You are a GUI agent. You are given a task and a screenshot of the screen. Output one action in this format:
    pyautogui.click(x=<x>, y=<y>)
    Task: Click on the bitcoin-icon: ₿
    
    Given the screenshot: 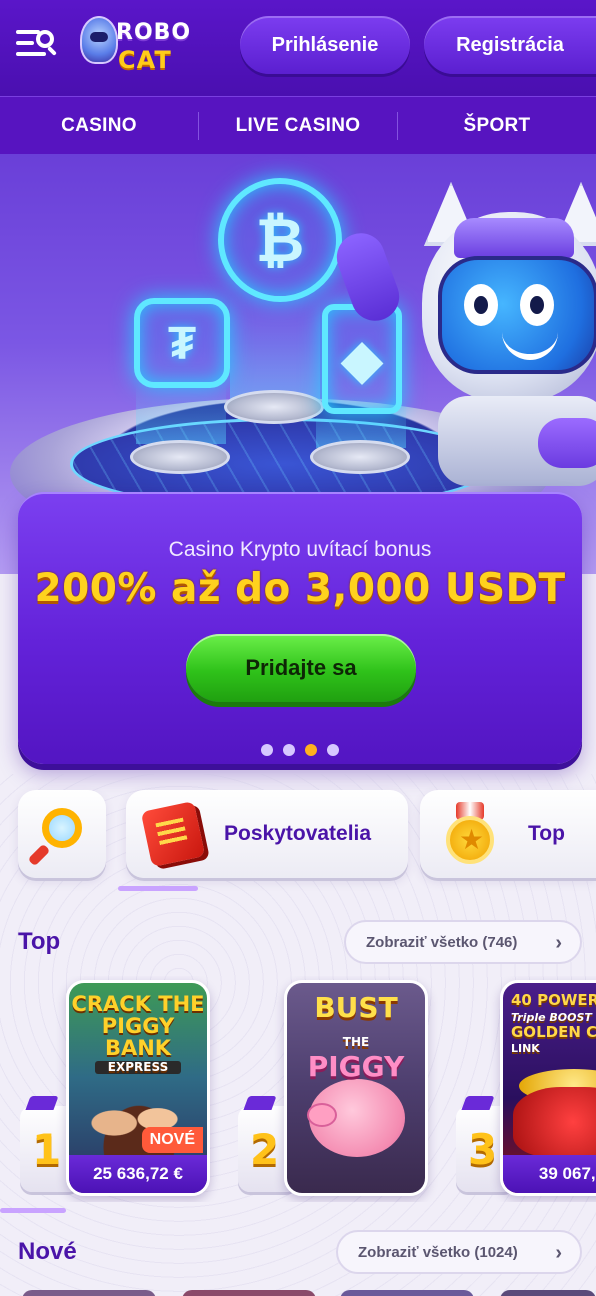 What is the action you would take?
    pyautogui.click(x=280, y=240)
    